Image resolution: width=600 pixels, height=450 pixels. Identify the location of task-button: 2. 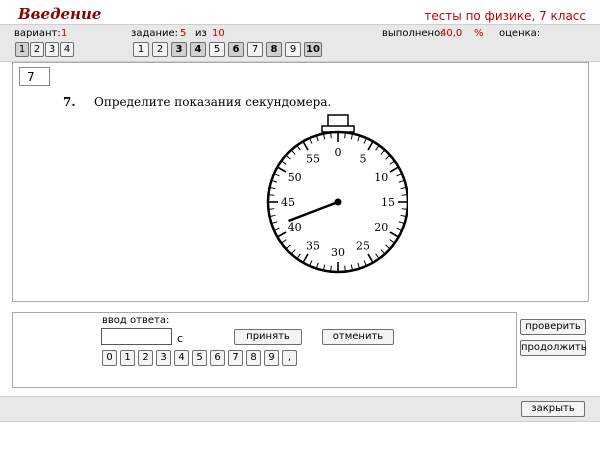
(160, 49).